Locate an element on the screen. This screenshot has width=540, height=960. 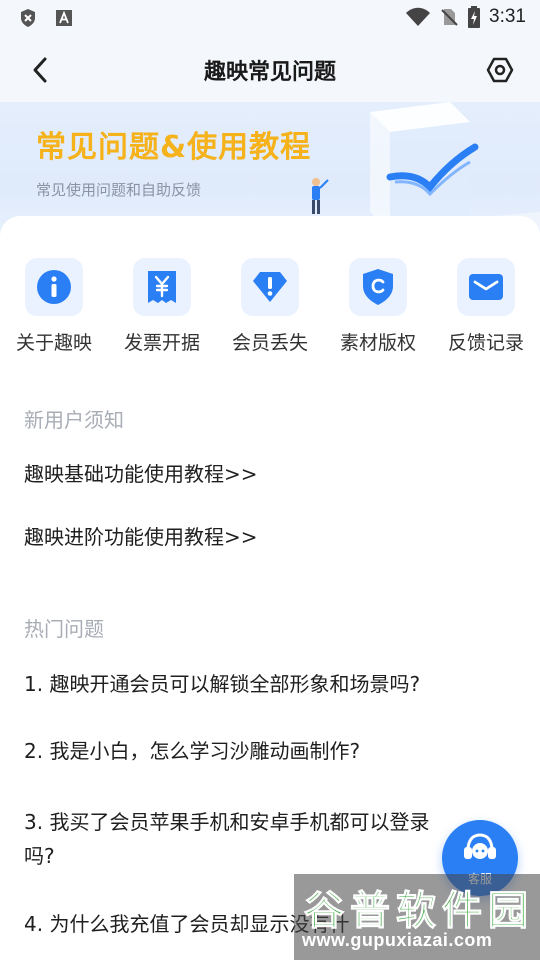
shortcut-feedback-records: 反馈记录 is located at coordinates (486, 306).